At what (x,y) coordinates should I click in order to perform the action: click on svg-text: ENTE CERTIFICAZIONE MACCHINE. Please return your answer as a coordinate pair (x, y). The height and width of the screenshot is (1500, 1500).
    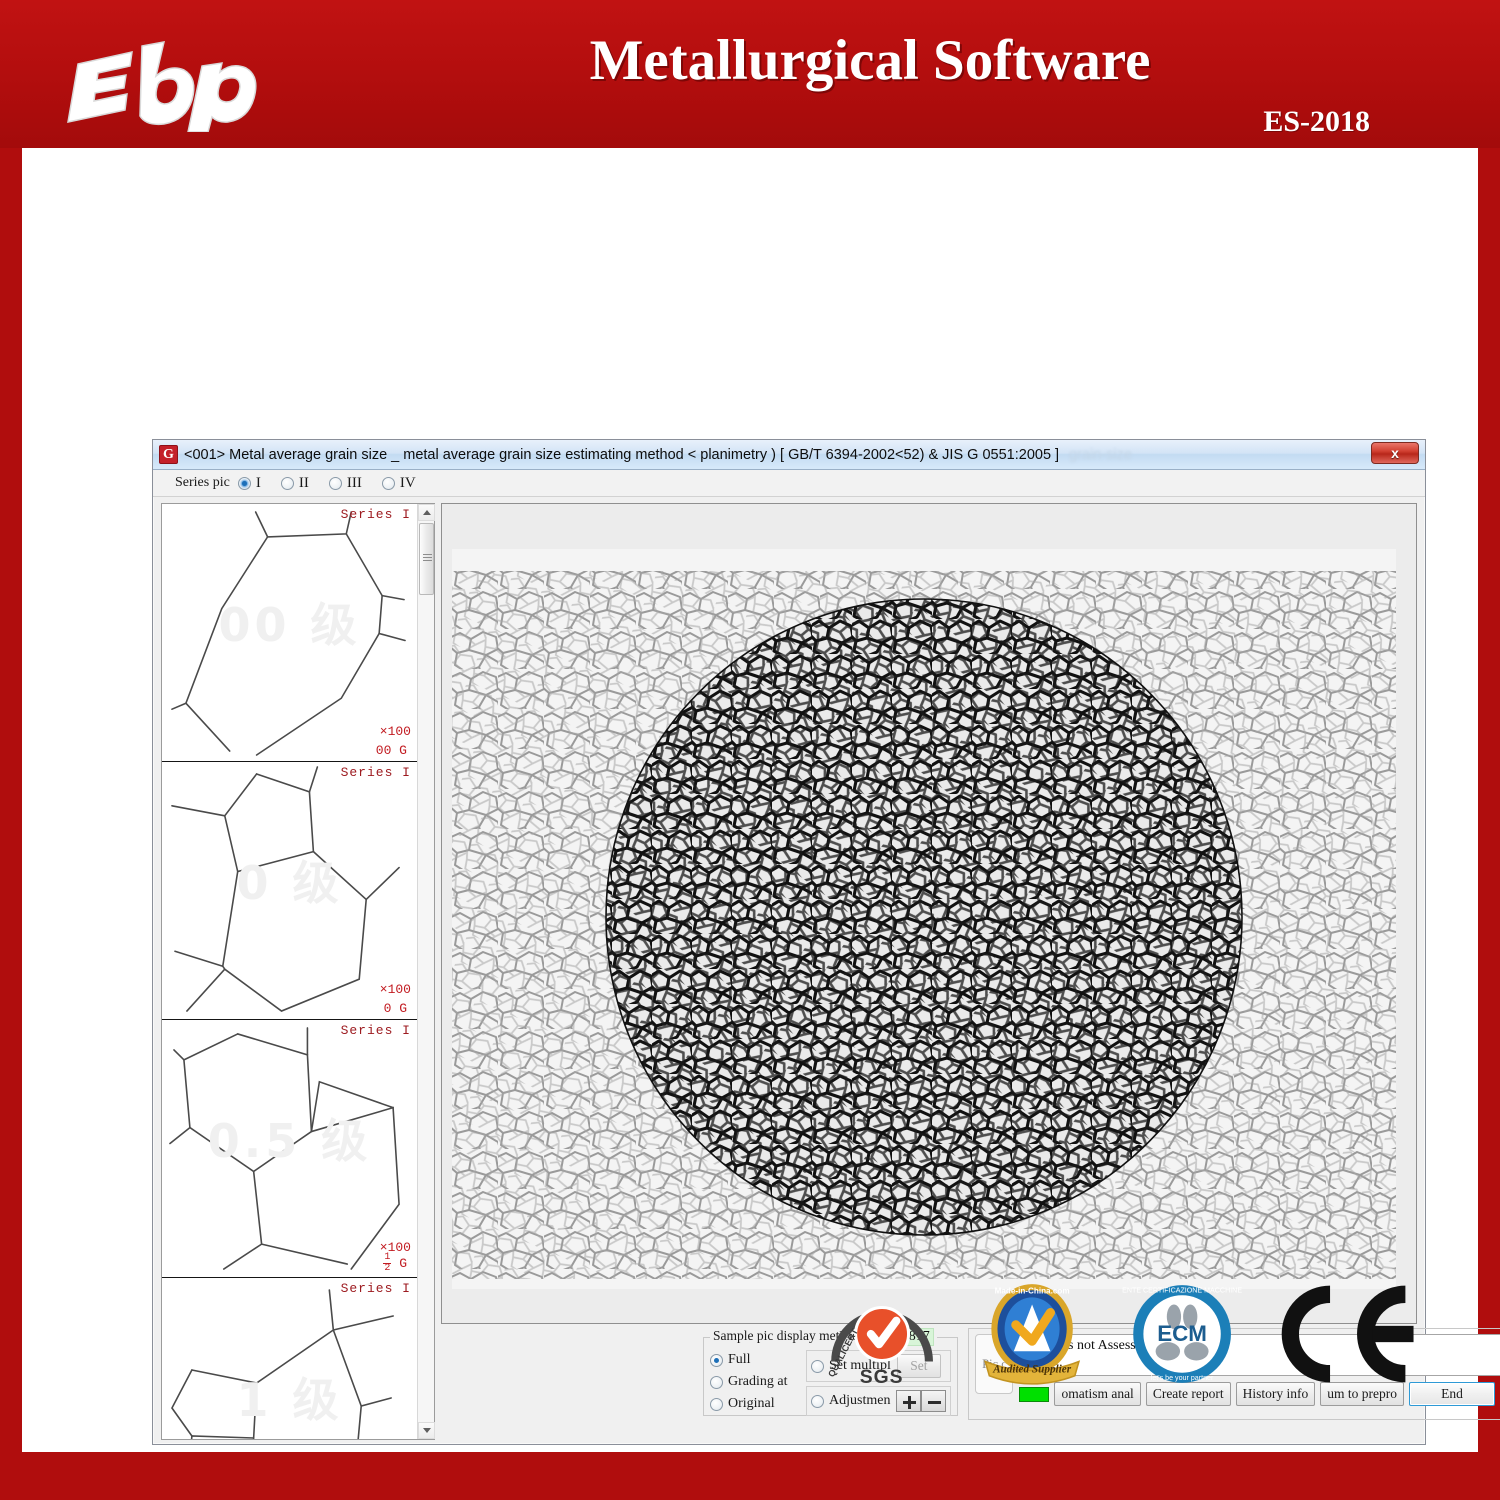
    Looking at the image, I should click on (1182, 1290).